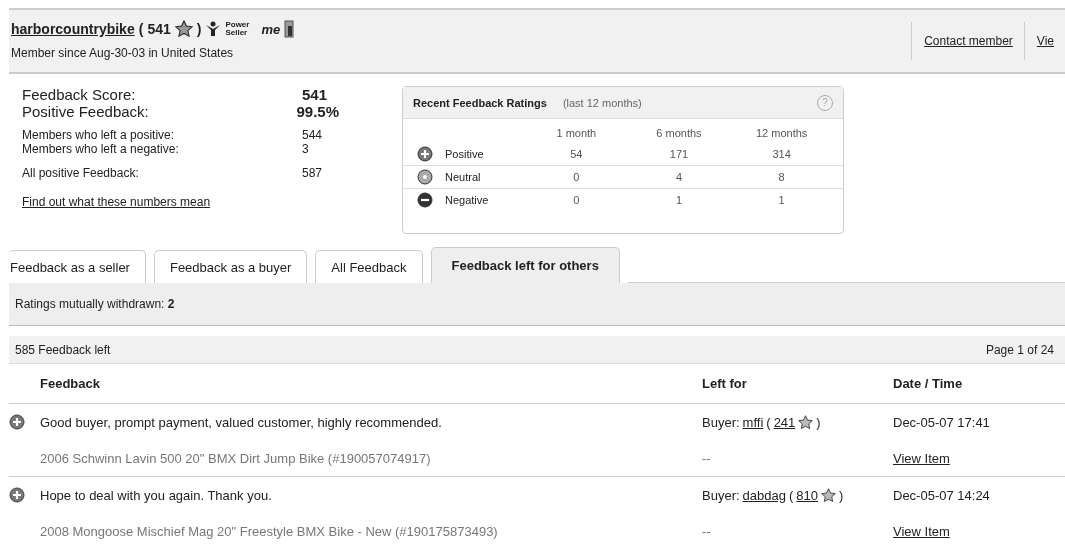 Image resolution: width=1065 pixels, height=548 pixels. What do you see at coordinates (95, 304) in the screenshot?
I see `withdrawn-text: Ratings mutually withdrawn: 2` at bounding box center [95, 304].